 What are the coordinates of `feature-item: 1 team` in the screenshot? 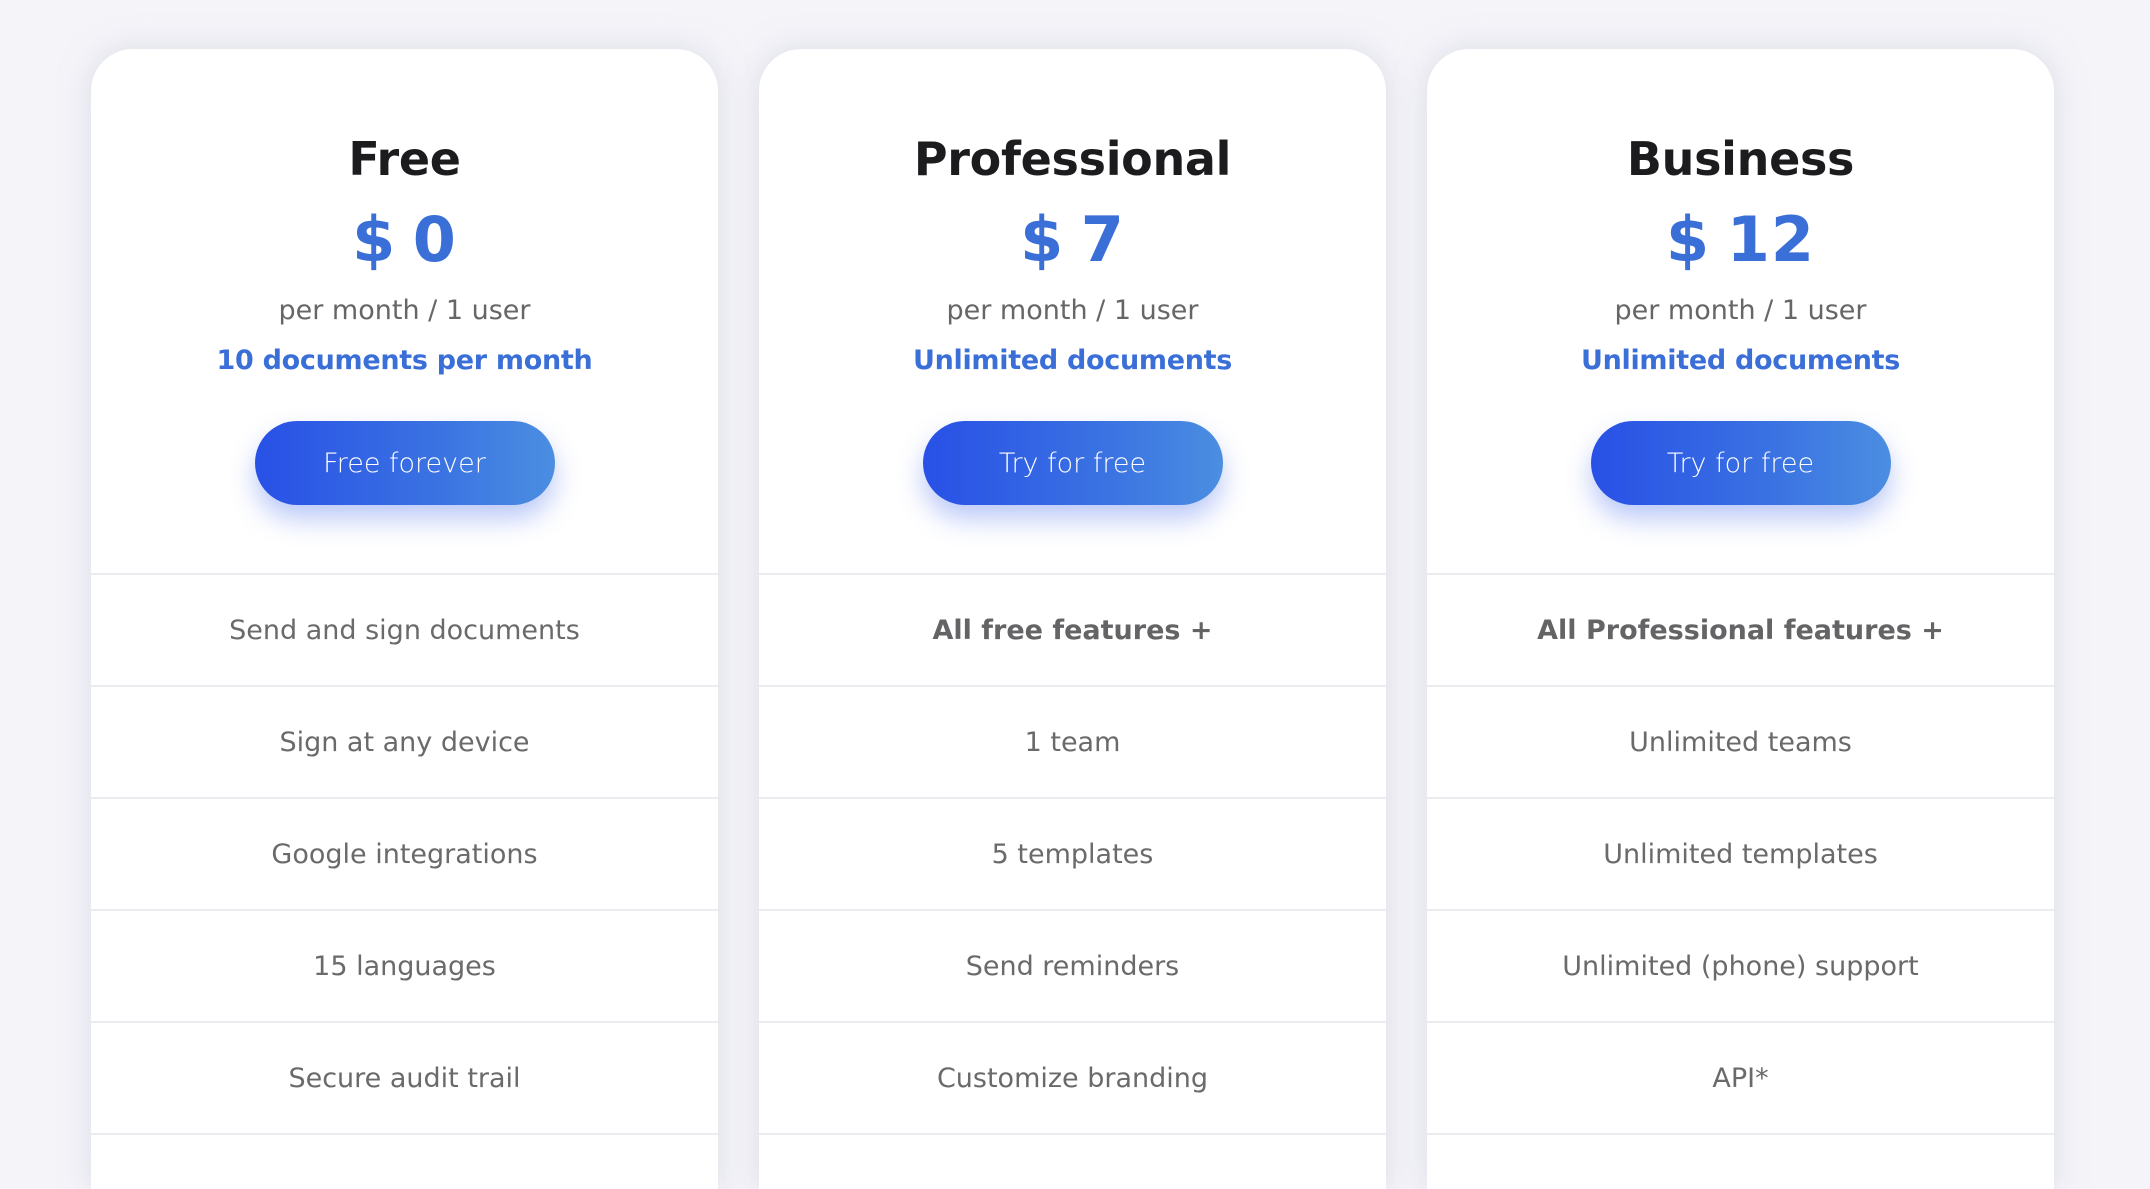 It's located at (1072, 743).